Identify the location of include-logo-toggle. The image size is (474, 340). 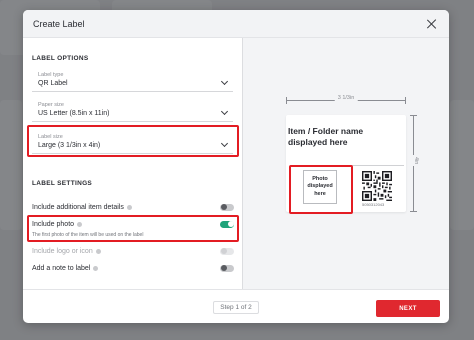
(227, 251).